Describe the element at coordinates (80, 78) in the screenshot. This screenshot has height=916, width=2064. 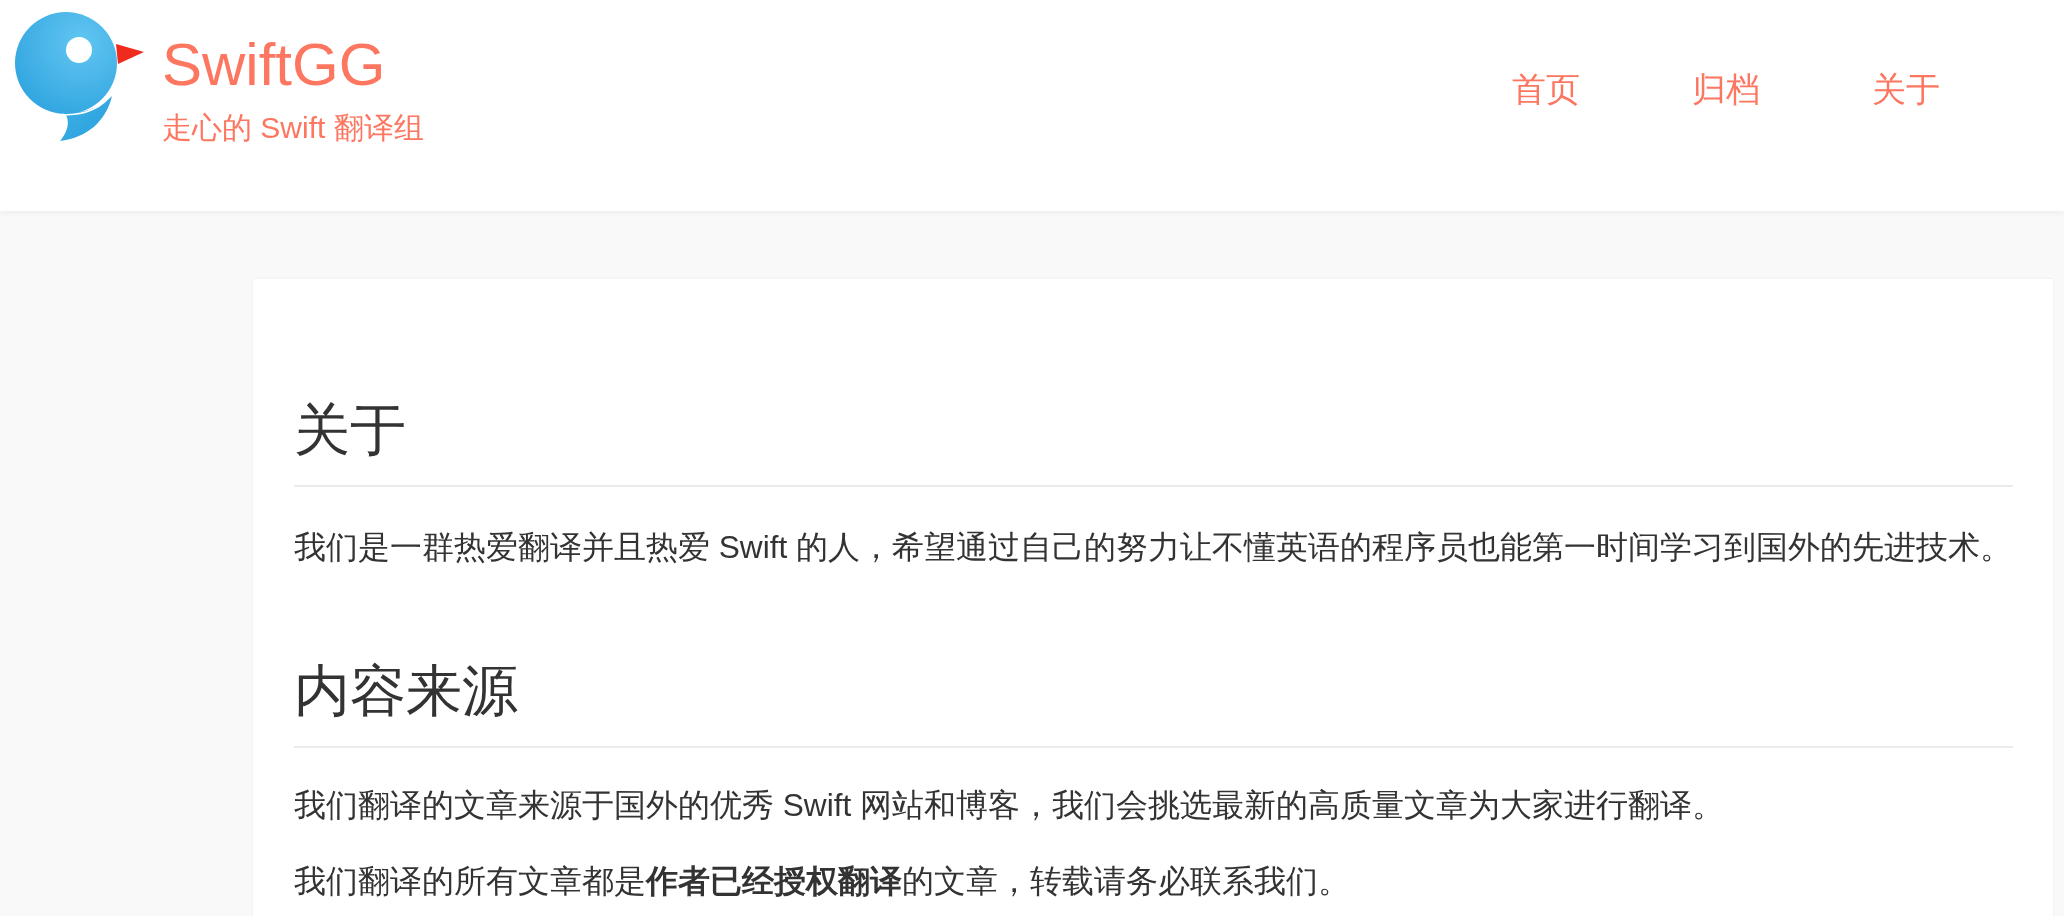
I see `bird-logo-icon` at that location.